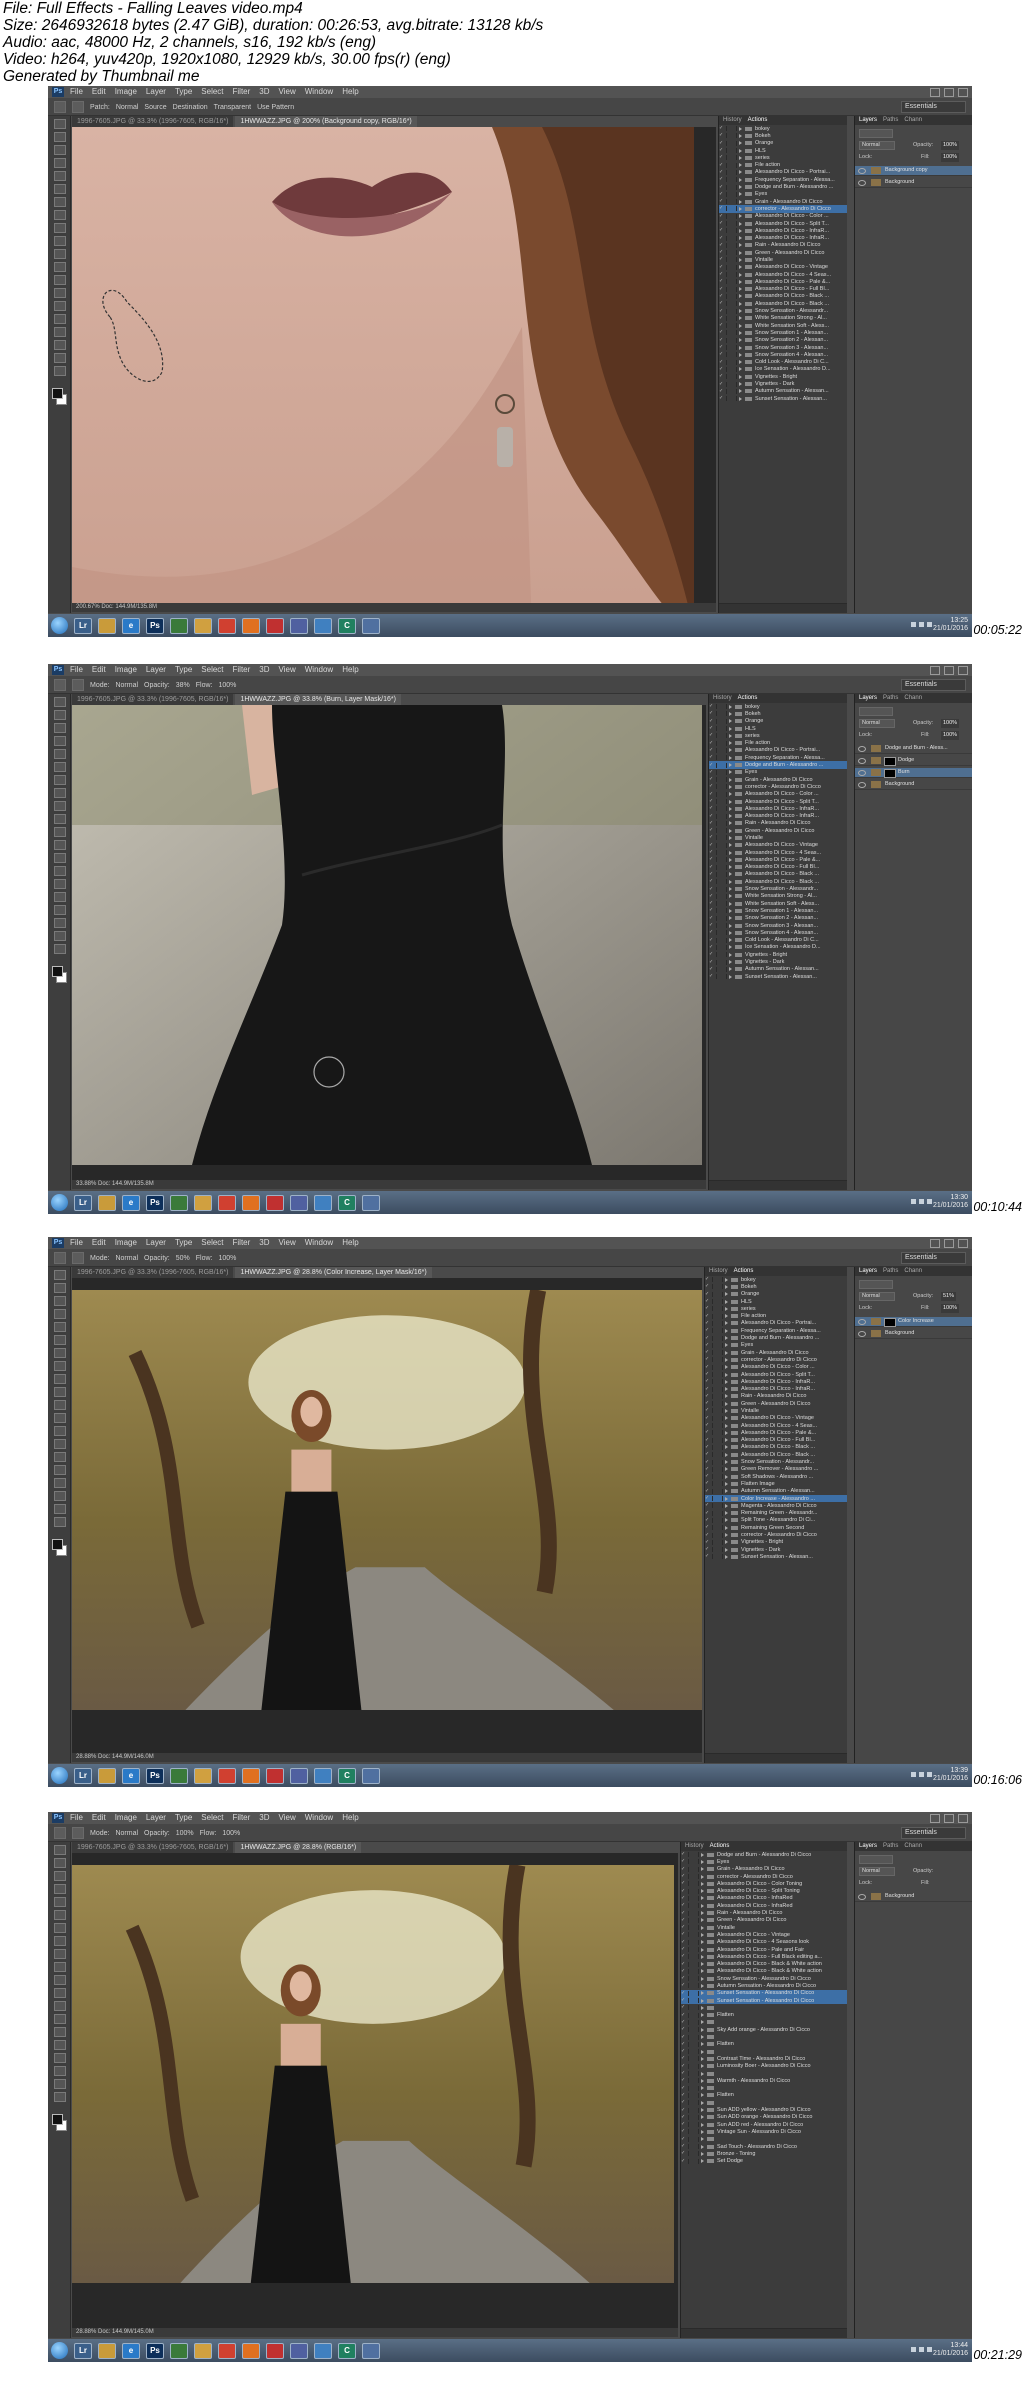  Describe the element at coordinates (778, 779) in the screenshot. I see `action-item: ✓ Grain - Alessandro Di Cicco` at that location.